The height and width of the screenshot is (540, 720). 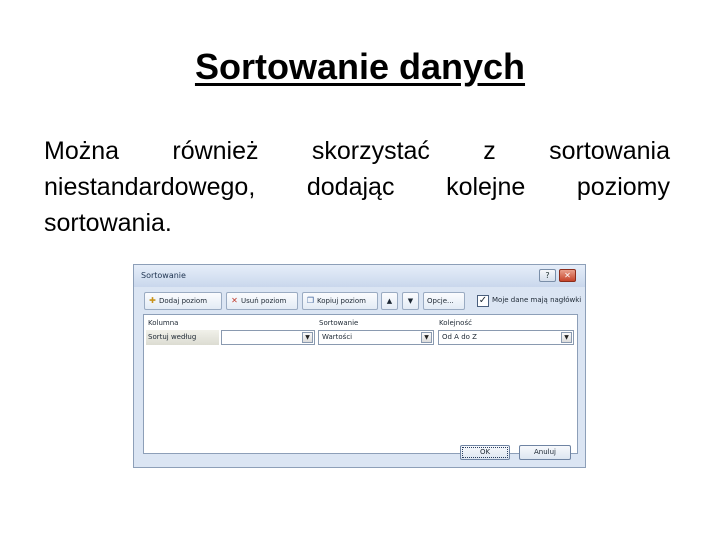 What do you see at coordinates (310, 300) in the screenshot?
I see `copy-icon: ❐` at bounding box center [310, 300].